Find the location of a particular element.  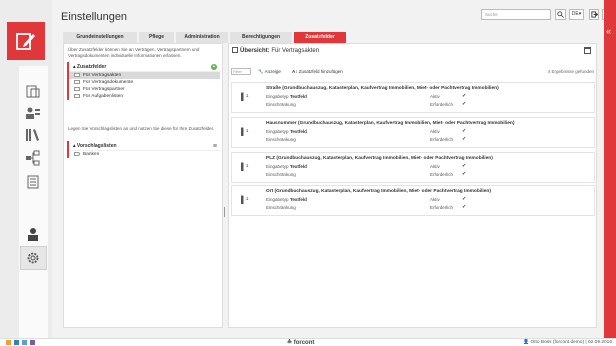

header: Einstellungen Suche DE▾ ? is located at coordinates (334, 15).